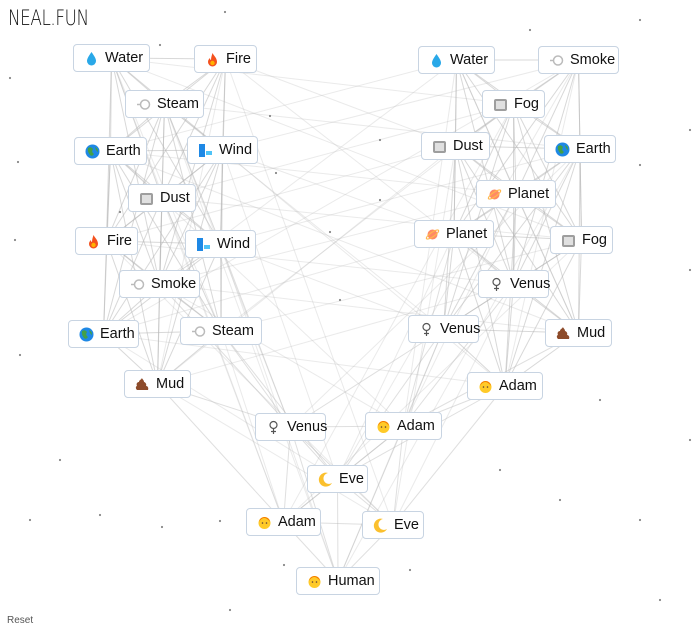  I want to click on element-label: Mud, so click(170, 384).